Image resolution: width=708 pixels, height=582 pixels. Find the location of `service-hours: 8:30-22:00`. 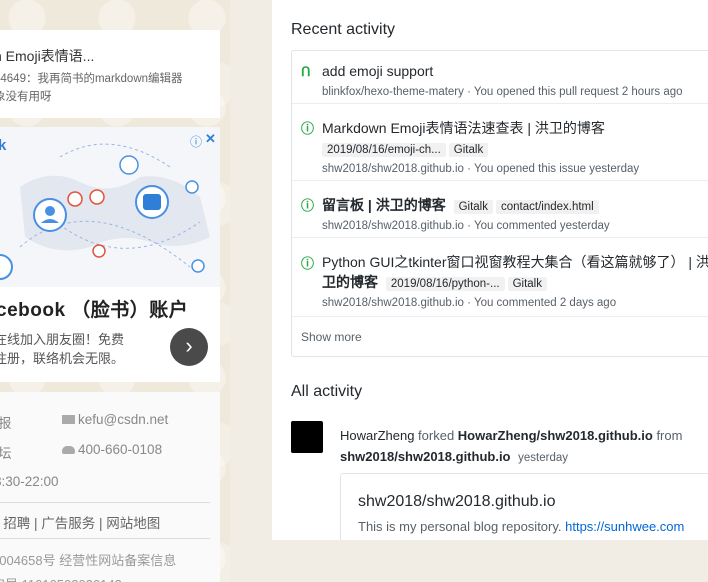

service-hours: 8:30-22:00 is located at coordinates (29, 481).